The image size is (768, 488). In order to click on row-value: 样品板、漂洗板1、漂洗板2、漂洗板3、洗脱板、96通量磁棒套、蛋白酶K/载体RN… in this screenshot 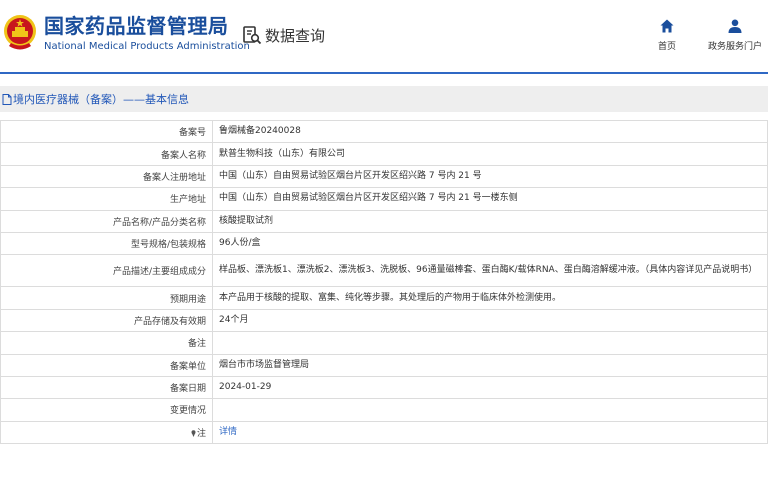, I will do `click(490, 271)`.